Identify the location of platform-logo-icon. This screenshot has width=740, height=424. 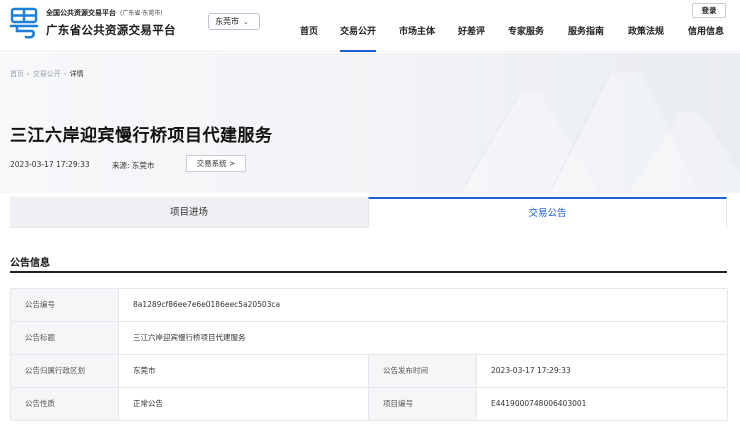
(24, 23).